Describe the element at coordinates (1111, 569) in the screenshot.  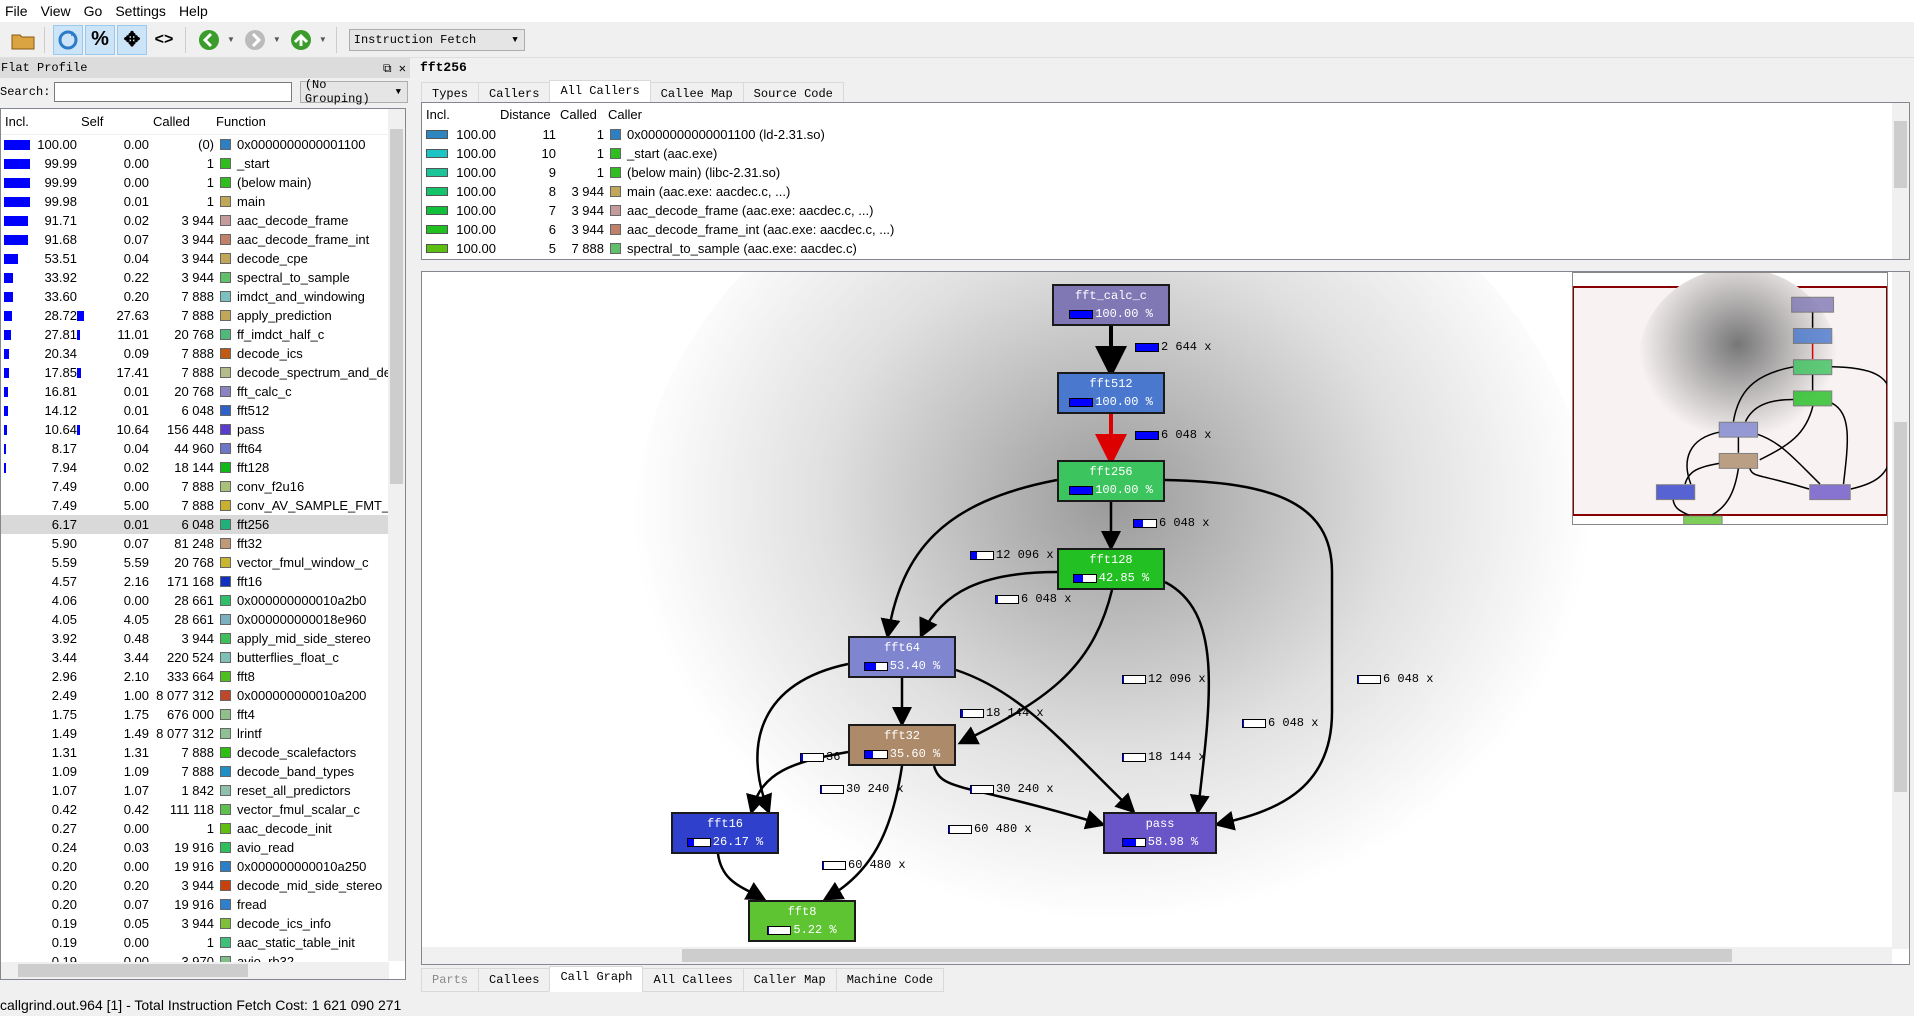
I see `node-fft128: fft128 42.85 %` at that location.